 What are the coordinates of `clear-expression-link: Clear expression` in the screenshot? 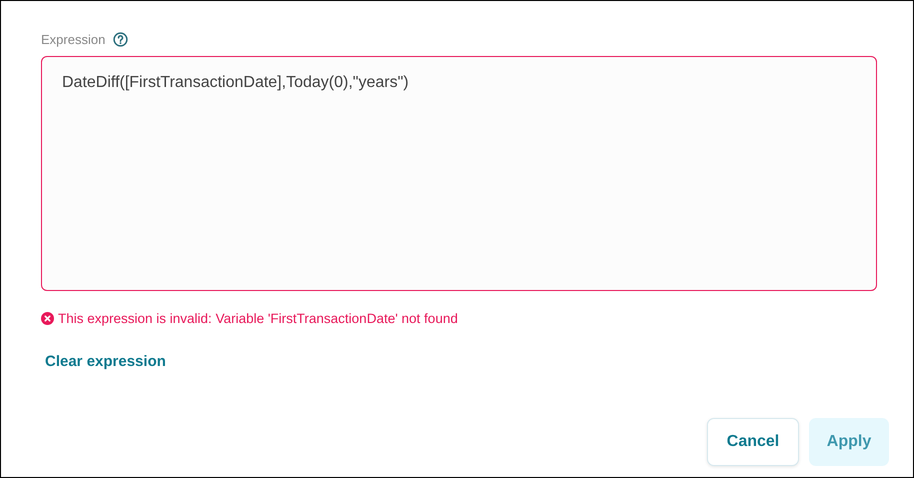 It's located at (105, 362).